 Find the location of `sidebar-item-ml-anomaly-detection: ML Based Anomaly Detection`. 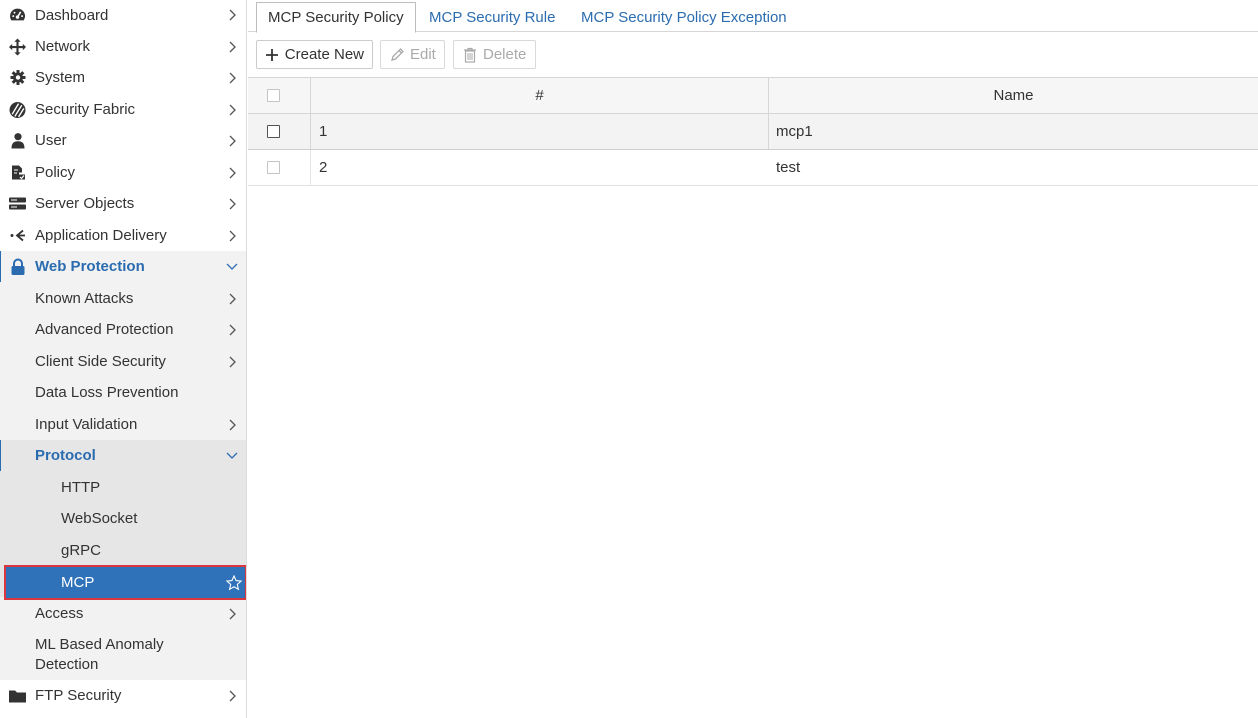

sidebar-item-ml-anomaly-detection: ML Based Anomaly Detection is located at coordinates (123, 655).